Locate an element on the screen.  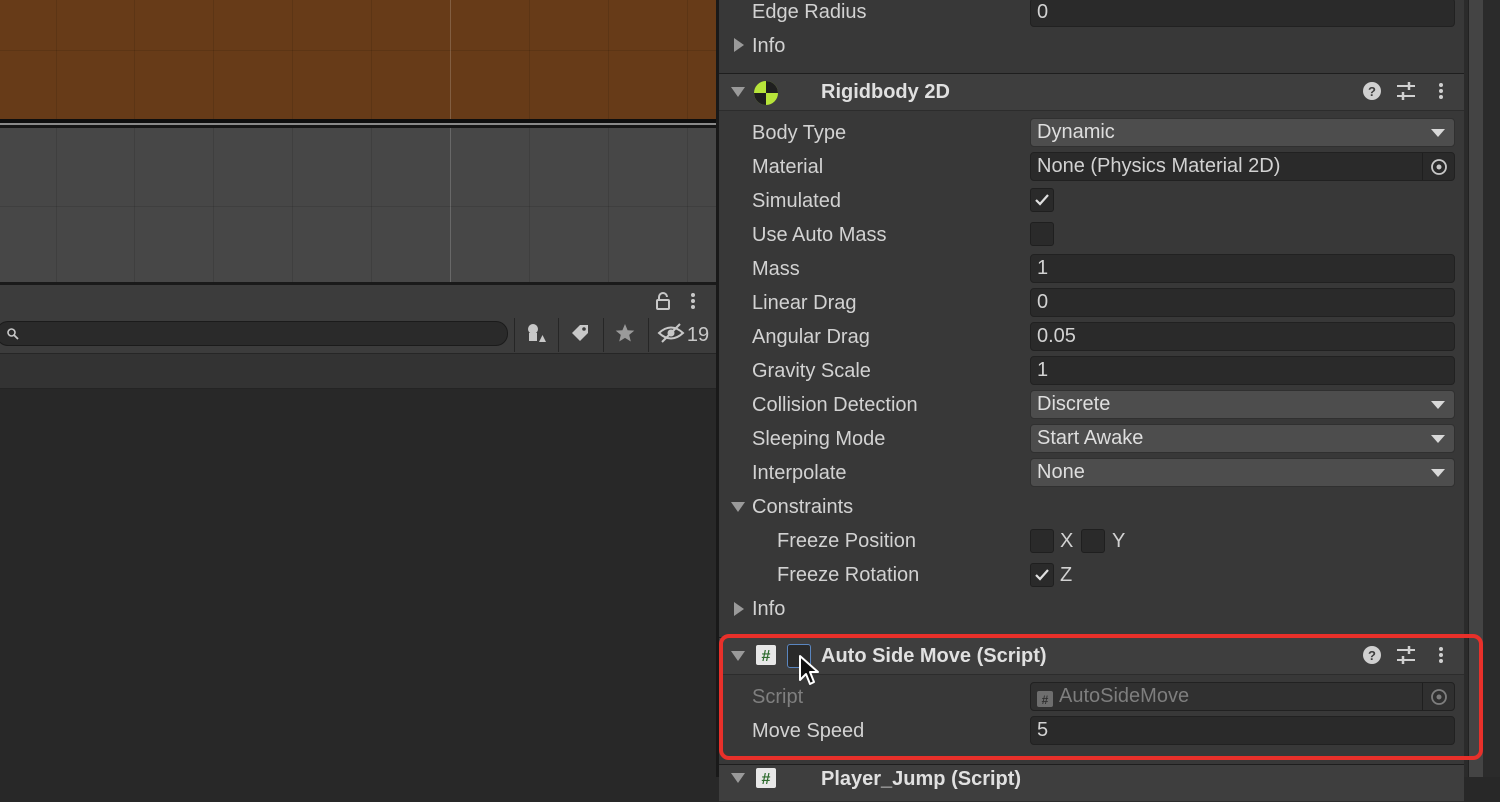
simulated-checkbox is located at coordinates (1042, 200).